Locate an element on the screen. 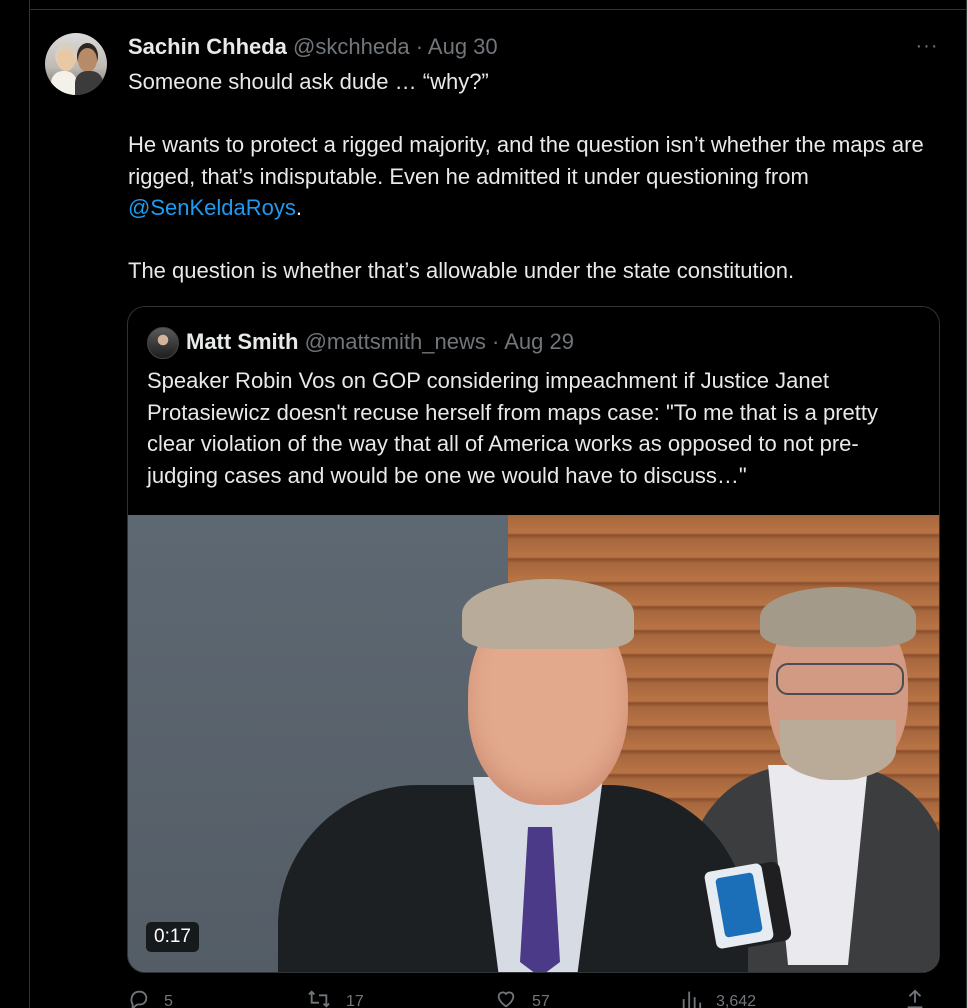 Image resolution: width=967 pixels, height=1008 pixels. action-bar: 5 17 57 3,642 is located at coordinates (528, 998).